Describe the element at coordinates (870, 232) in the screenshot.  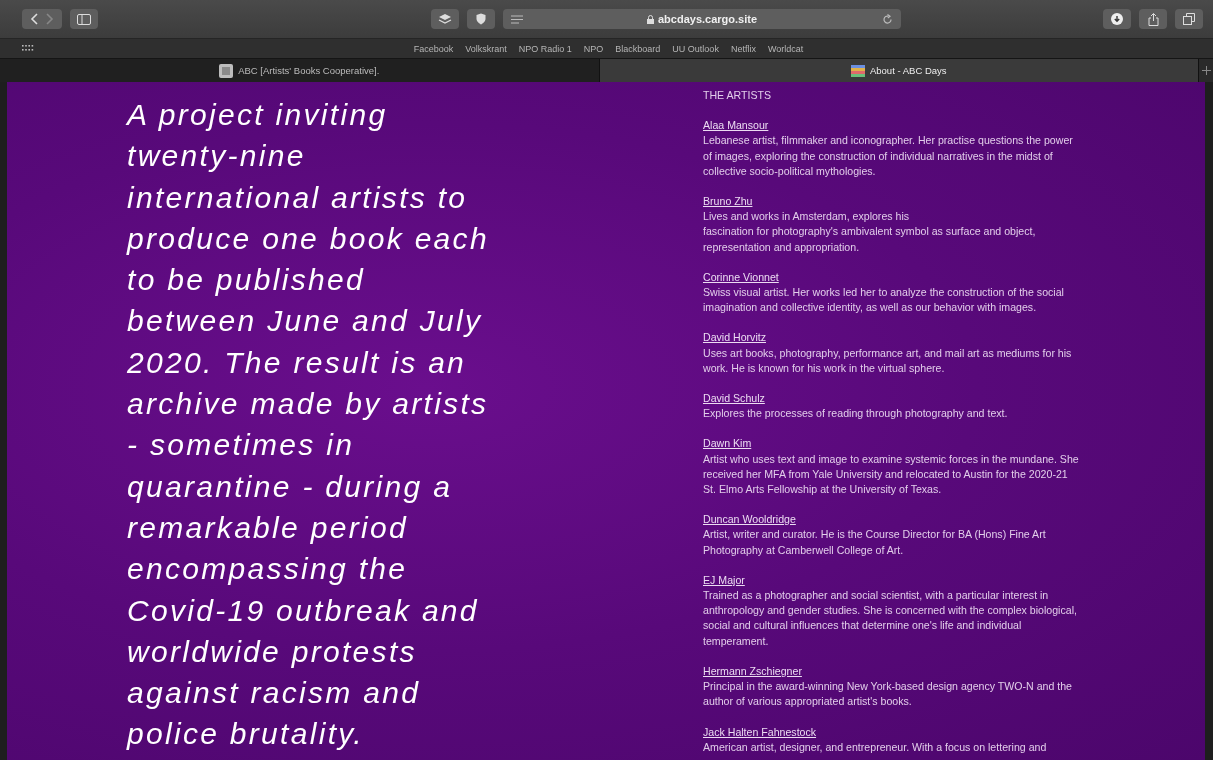
I see `artist-bio: Lives and works in Amsterdam, explores his fascination for photography's ambivalent symbol as surface and object, representation and appropriation.` at that location.